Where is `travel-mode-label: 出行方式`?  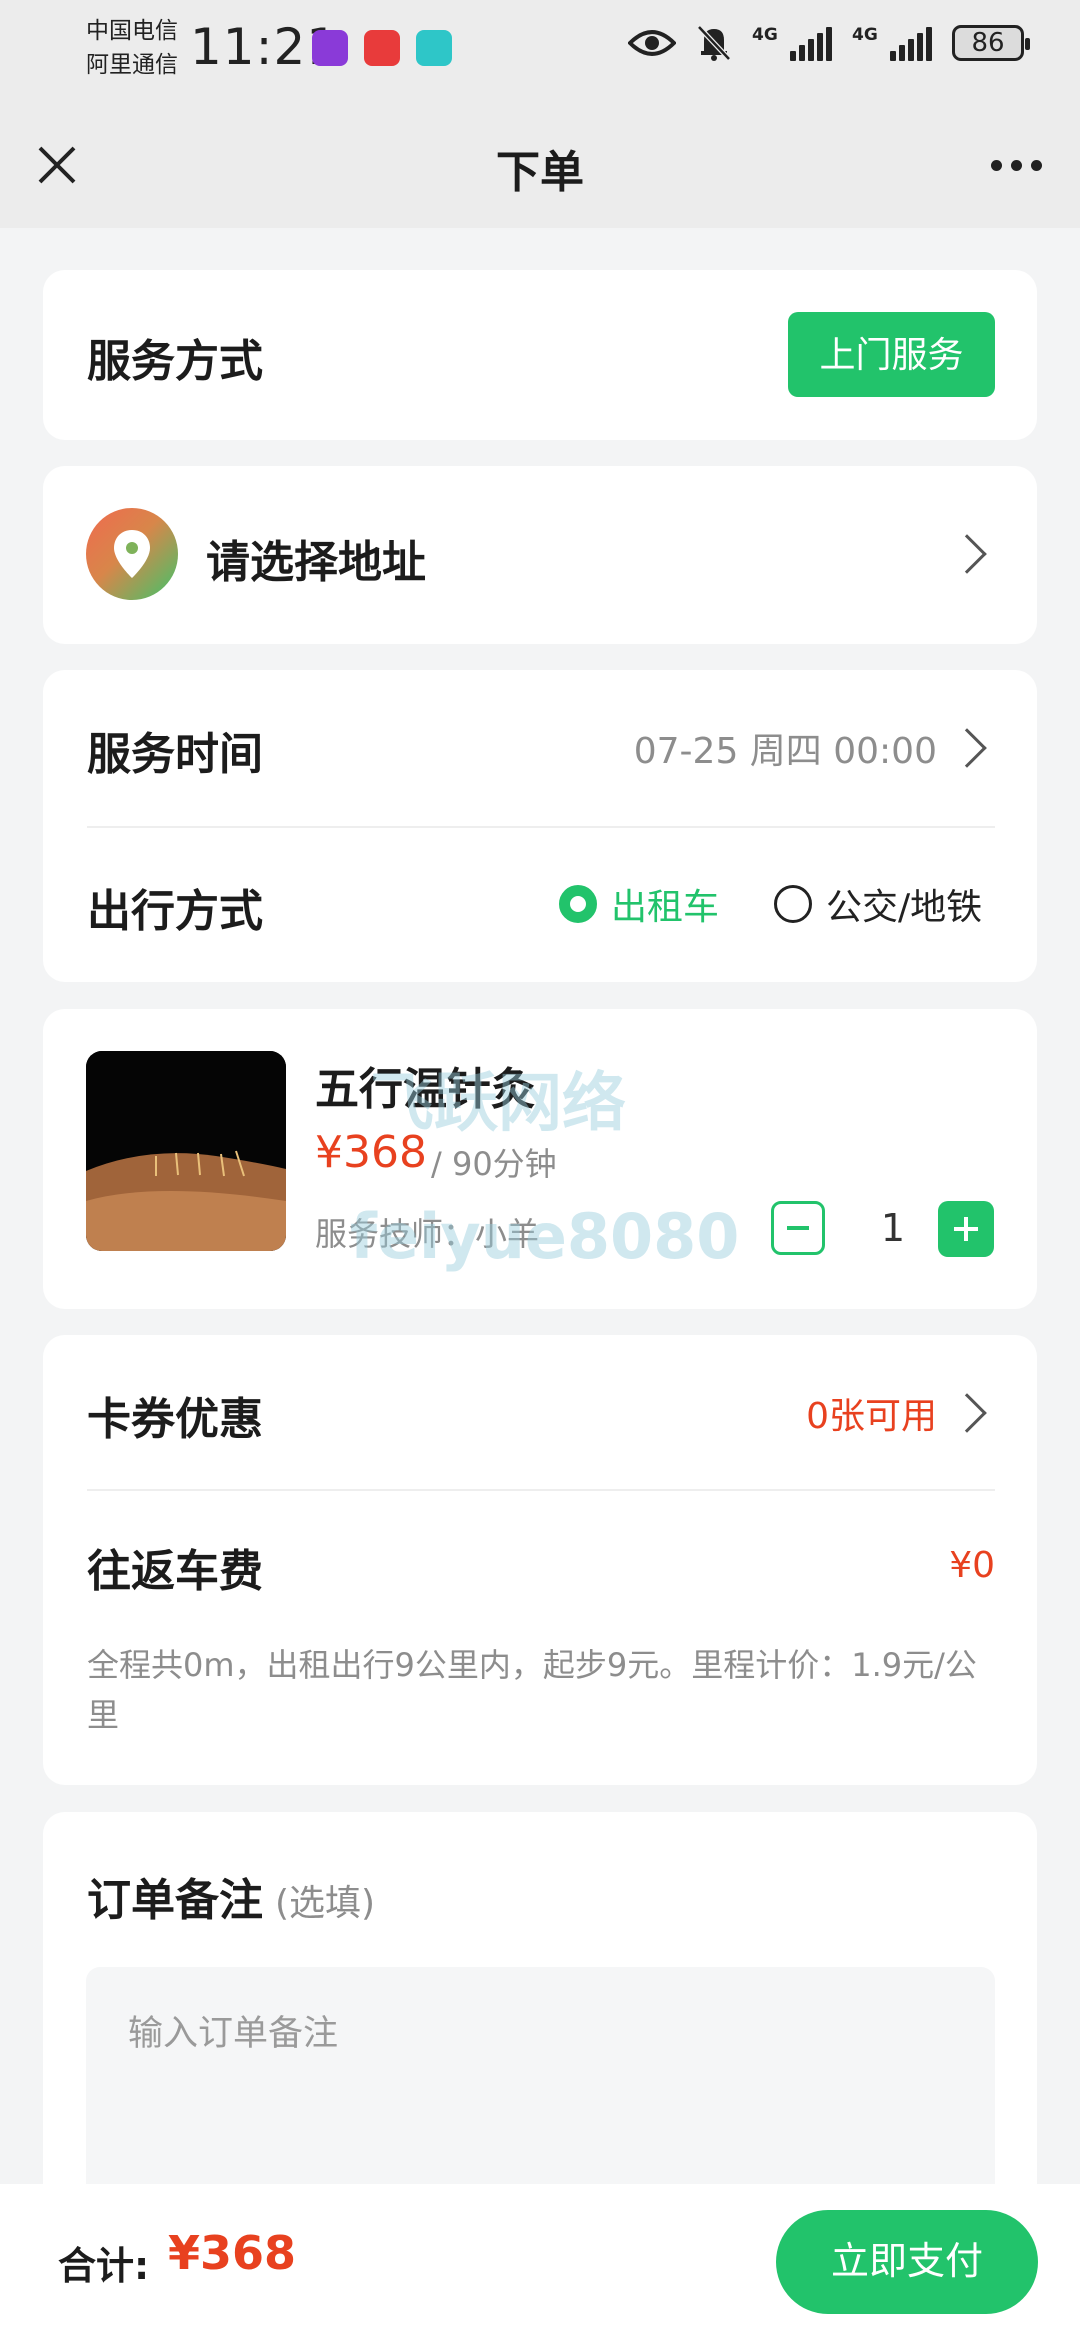
travel-mode-label: 出行方式 is located at coordinates (175, 911).